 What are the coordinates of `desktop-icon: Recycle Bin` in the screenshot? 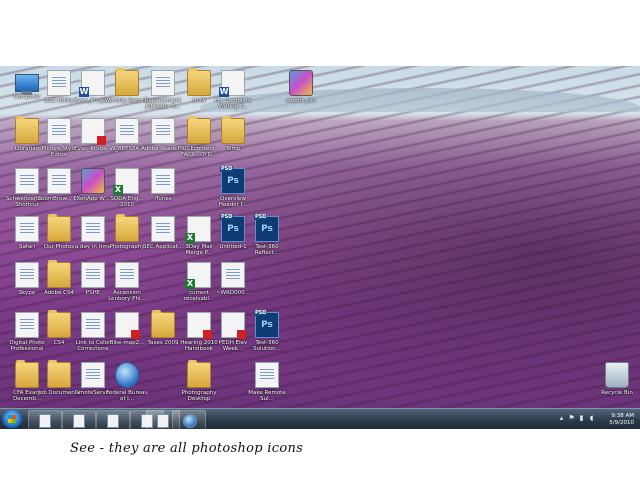 It's located at (617, 379).